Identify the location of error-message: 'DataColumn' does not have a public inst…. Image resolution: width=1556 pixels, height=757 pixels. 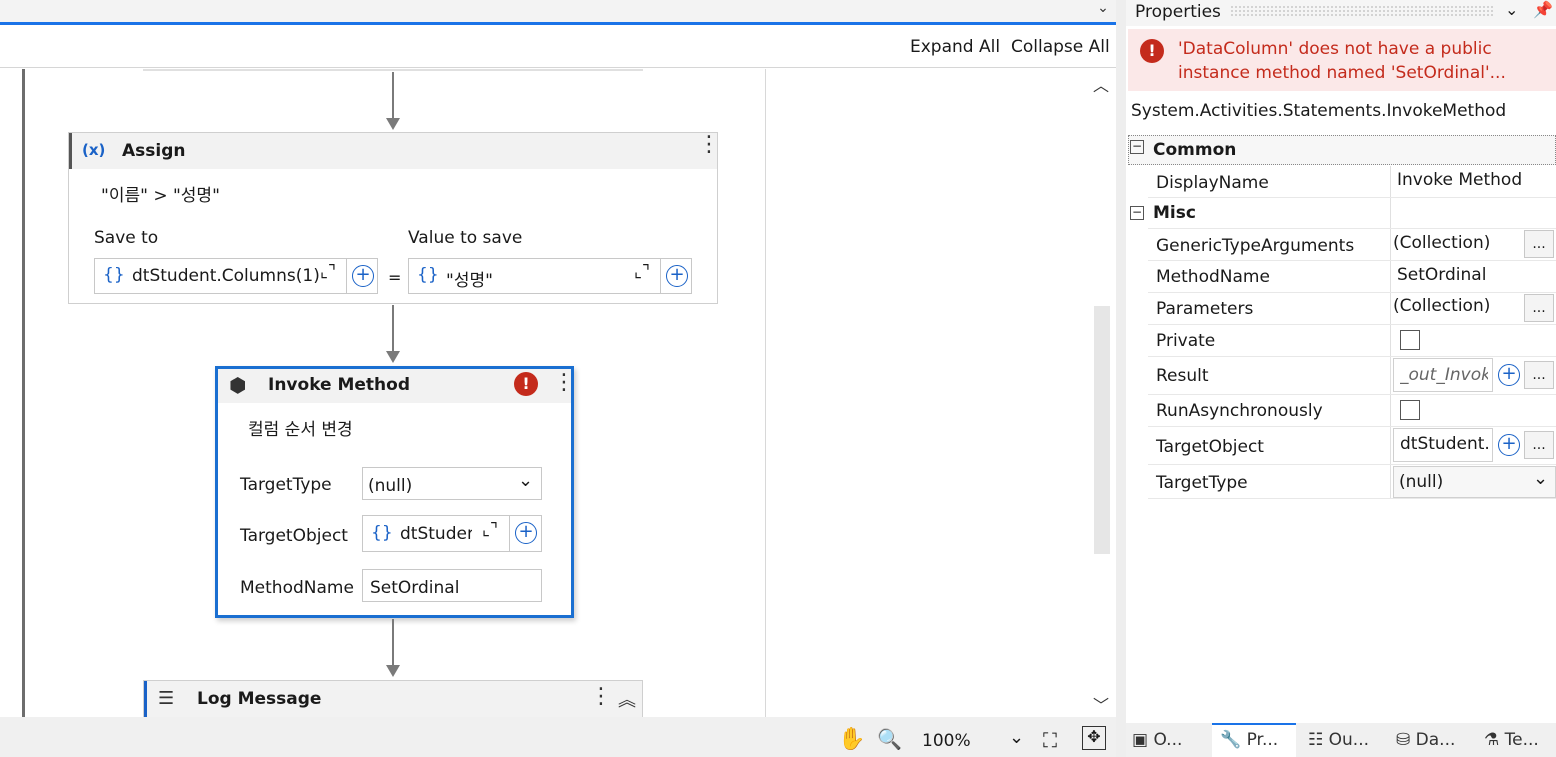
(1358, 61).